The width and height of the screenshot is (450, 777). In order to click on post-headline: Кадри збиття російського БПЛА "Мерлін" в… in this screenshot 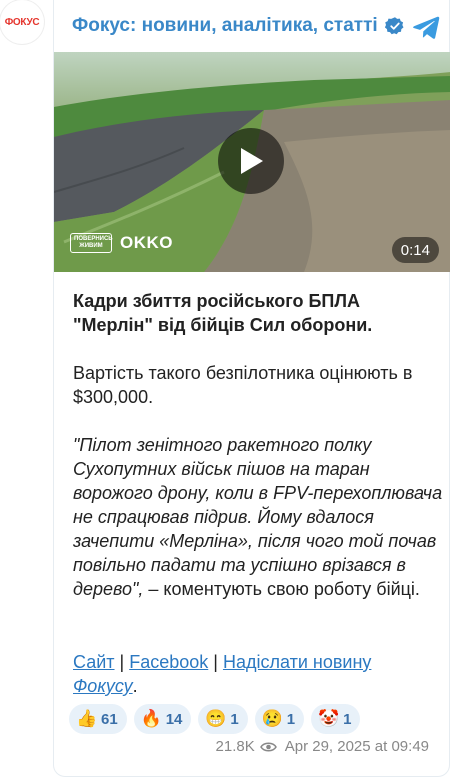, I will do `click(223, 313)`.